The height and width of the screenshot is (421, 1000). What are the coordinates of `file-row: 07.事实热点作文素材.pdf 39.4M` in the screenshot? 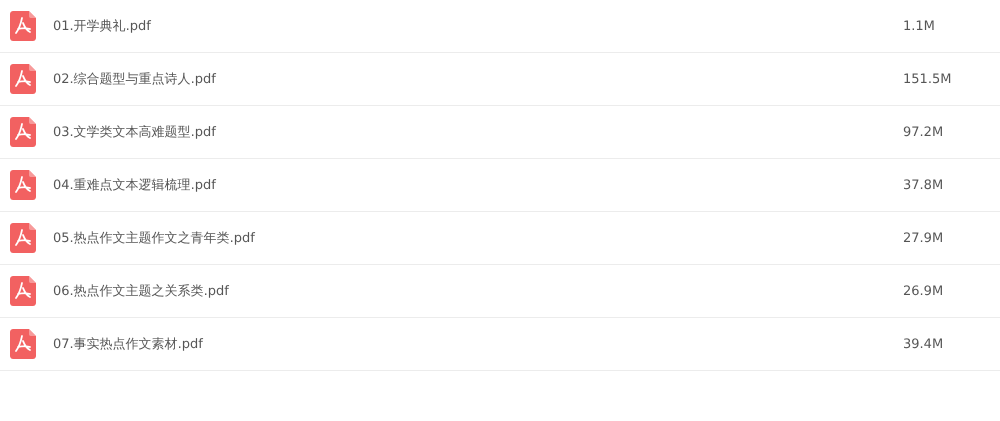 It's located at (500, 344).